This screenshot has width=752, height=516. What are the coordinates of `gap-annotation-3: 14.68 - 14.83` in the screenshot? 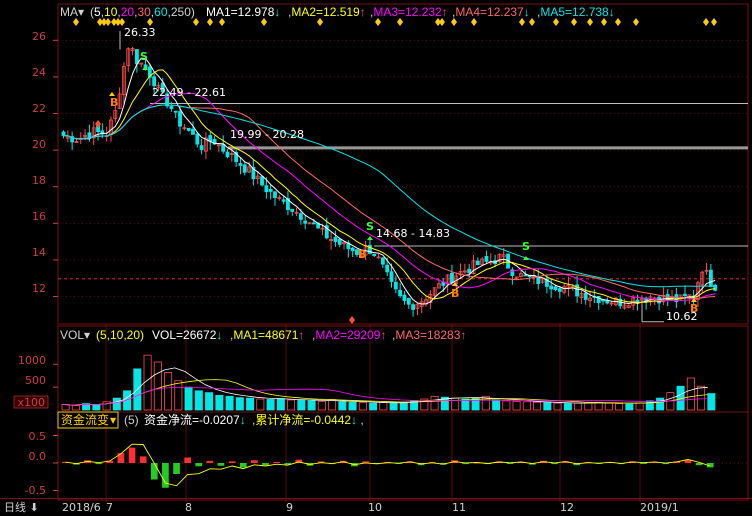 It's located at (413, 233).